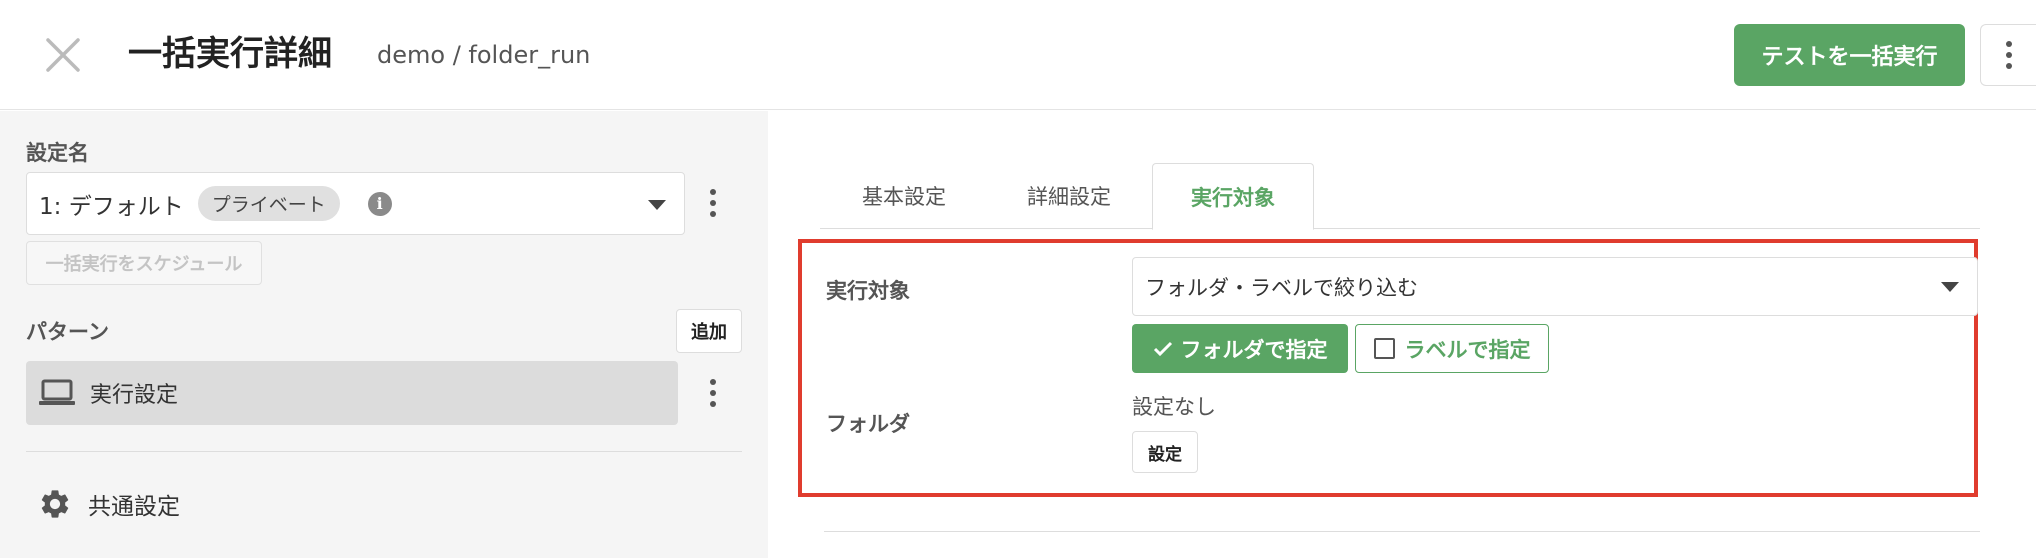 This screenshot has height=558, width=2036. I want to click on folder-set-button: 設定, so click(1165, 452).